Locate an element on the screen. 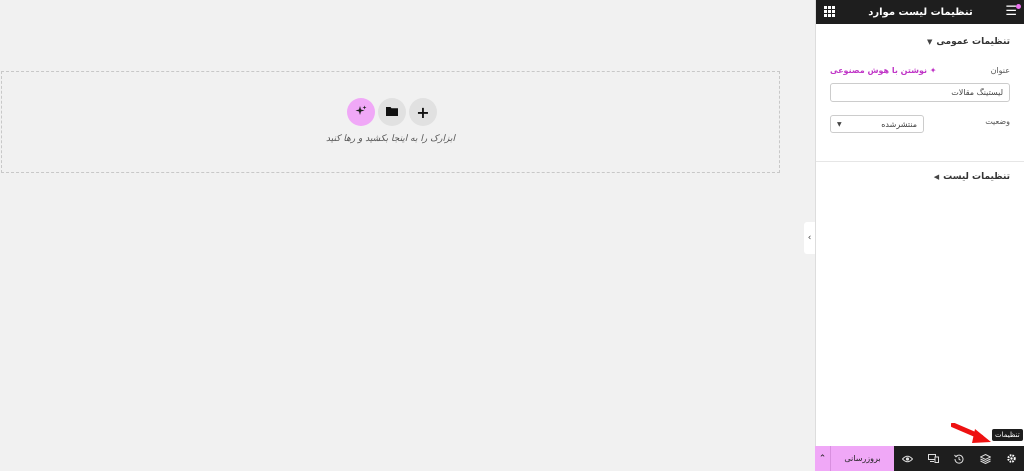 This screenshot has height=471, width=1024. ai-write-link: نوشتن با هوش مصنوعی ✦ is located at coordinates (883, 70).